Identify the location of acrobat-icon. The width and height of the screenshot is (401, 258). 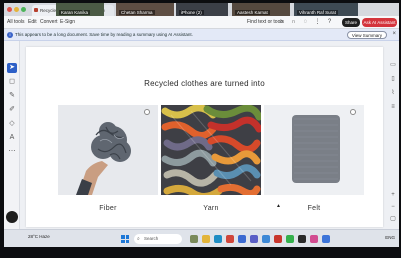
(278, 239).